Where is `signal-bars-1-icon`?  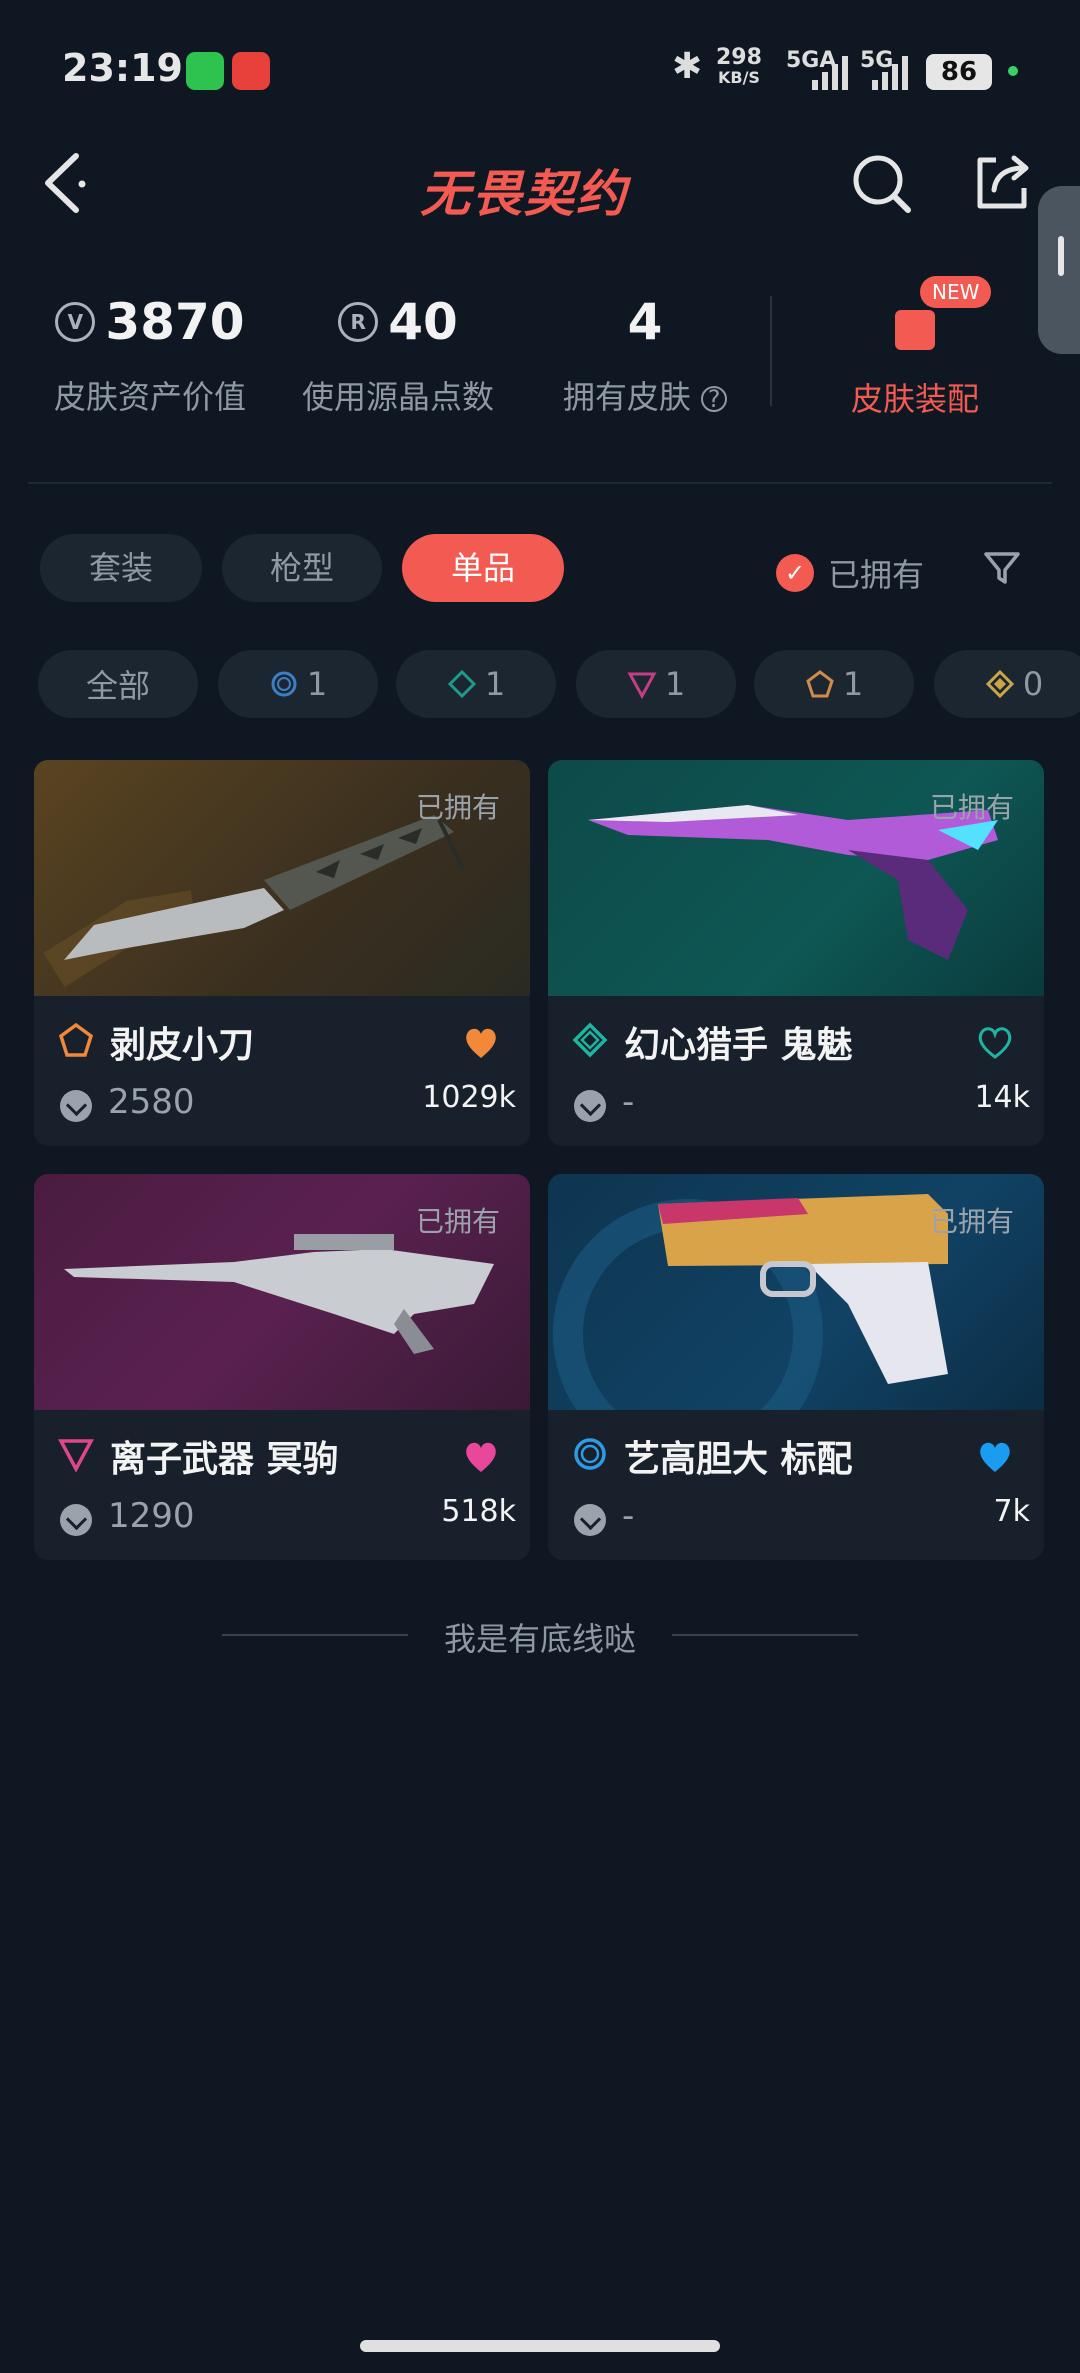
signal-bars-1-icon is located at coordinates (830, 73).